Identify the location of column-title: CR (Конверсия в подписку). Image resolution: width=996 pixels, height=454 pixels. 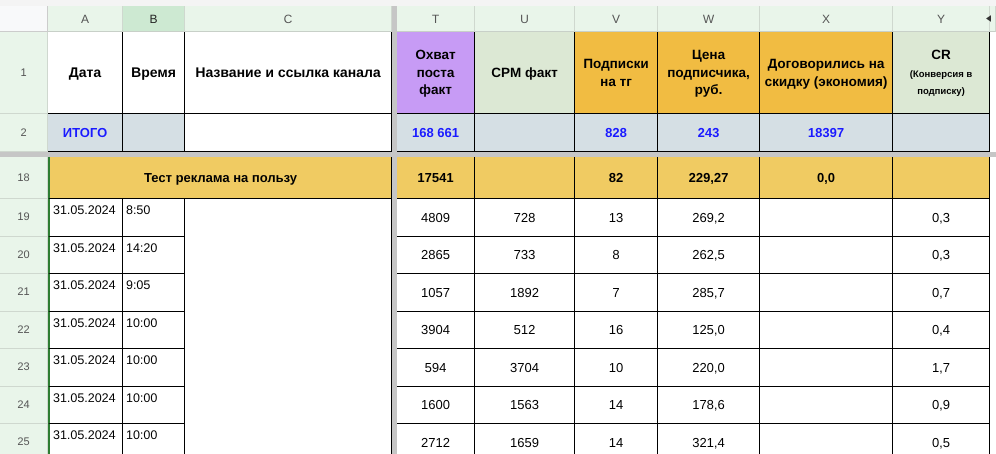
(941, 72).